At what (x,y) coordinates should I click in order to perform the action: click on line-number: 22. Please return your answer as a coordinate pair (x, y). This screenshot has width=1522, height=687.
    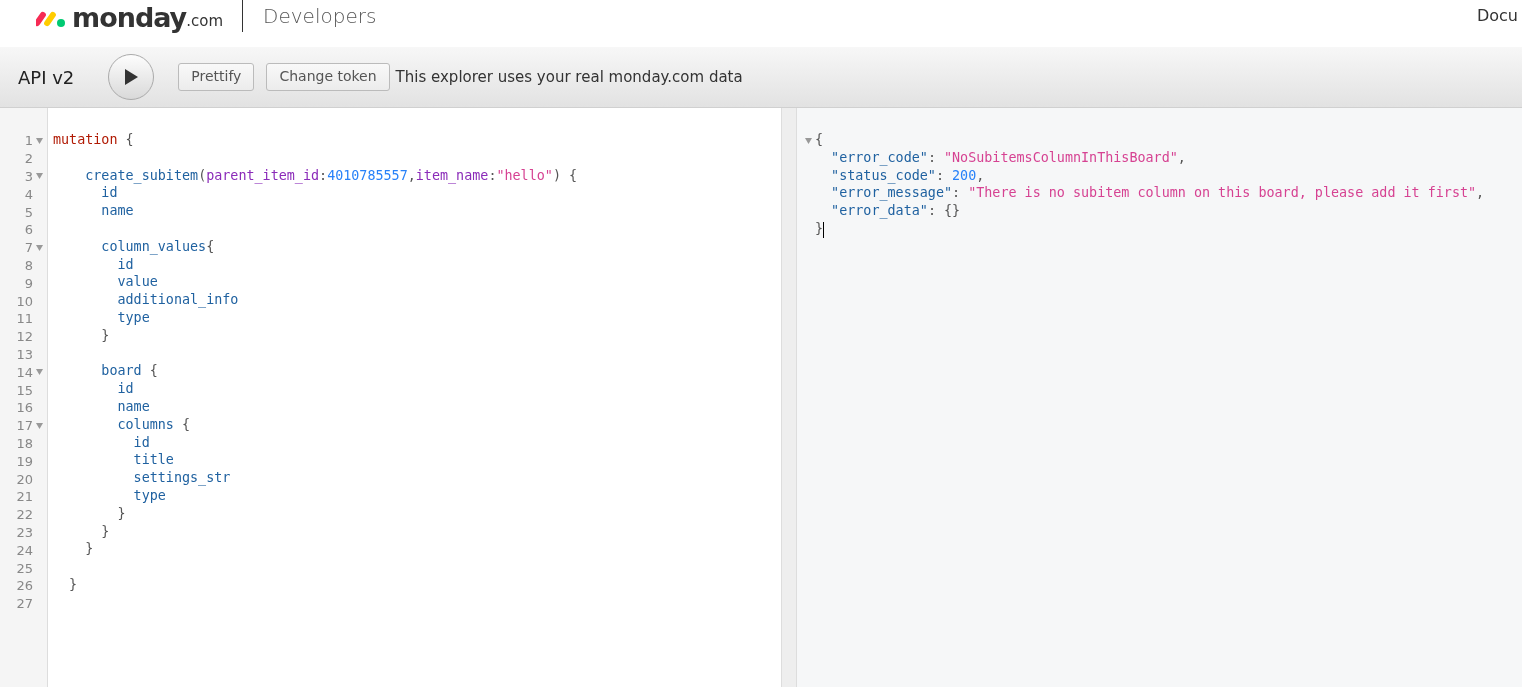
    Looking at the image, I should click on (24, 515).